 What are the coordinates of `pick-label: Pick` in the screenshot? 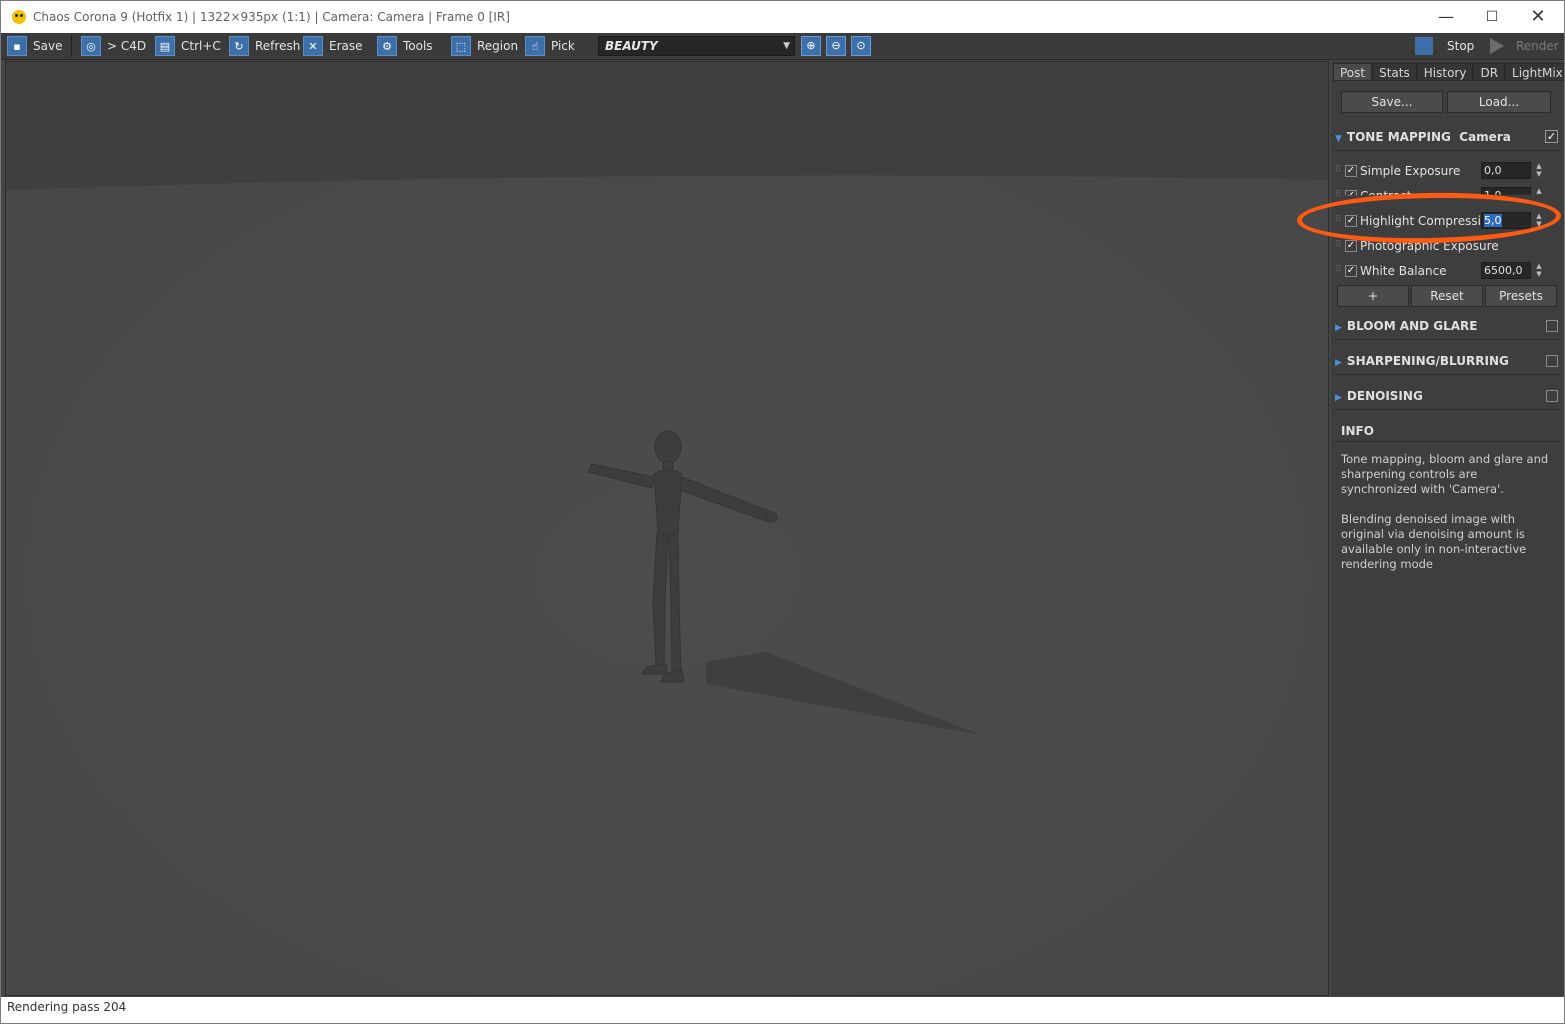 It's located at (563, 46).